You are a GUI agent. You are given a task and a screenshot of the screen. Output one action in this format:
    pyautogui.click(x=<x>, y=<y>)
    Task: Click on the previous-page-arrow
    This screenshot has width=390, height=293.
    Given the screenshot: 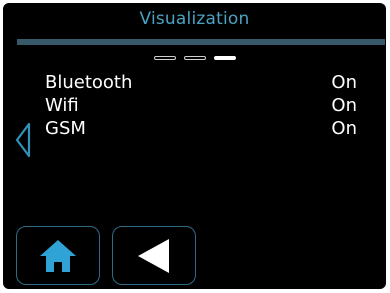 What is the action you would take?
    pyautogui.click(x=23, y=140)
    